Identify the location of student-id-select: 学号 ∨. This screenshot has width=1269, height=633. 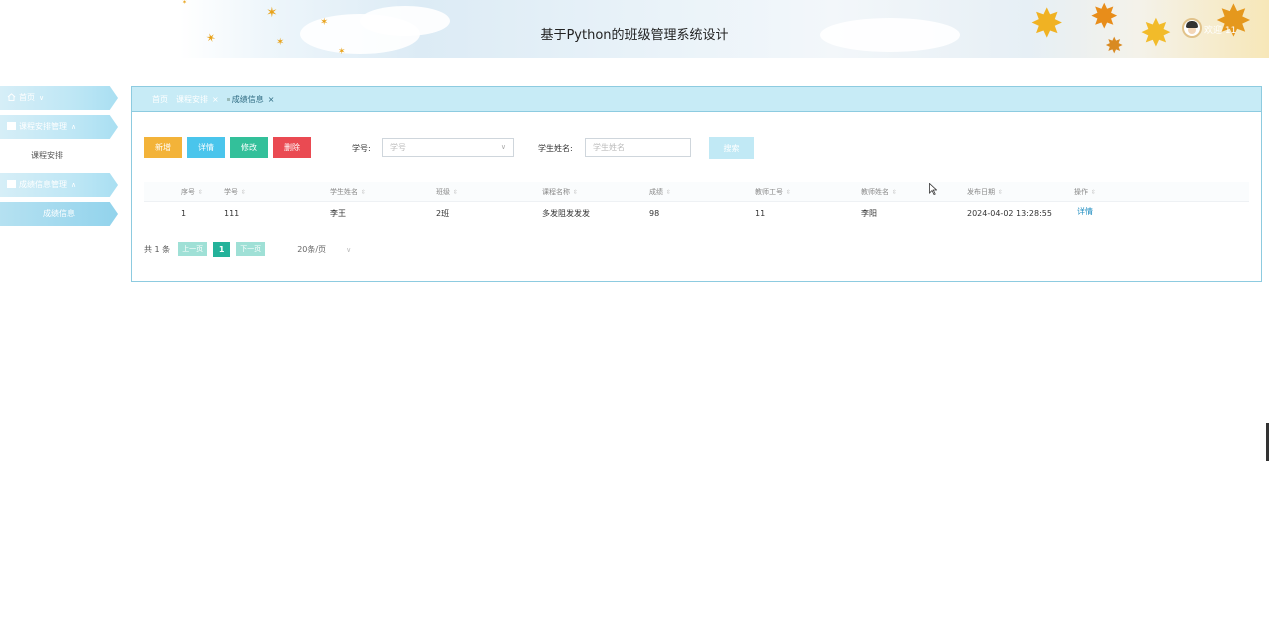
(448, 147).